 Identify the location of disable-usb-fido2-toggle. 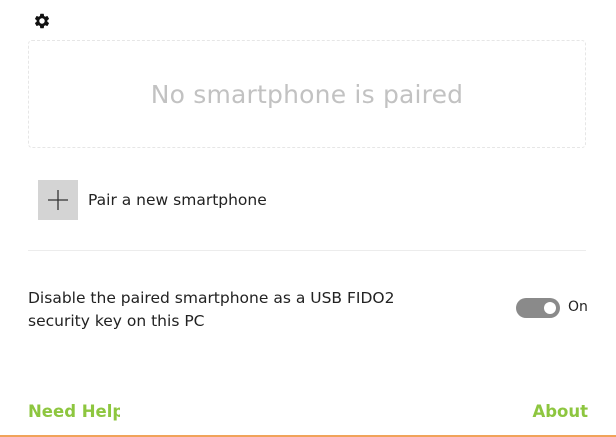
(538, 308).